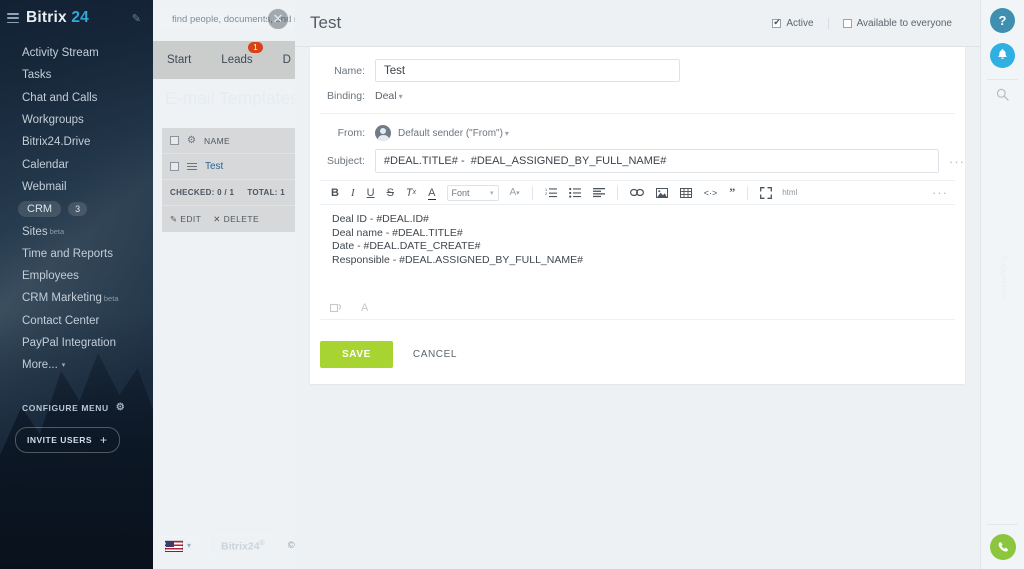 The image size is (1024, 569). Describe the element at coordinates (37, 75) in the screenshot. I see `sidebar-item-label: Tasks` at that location.